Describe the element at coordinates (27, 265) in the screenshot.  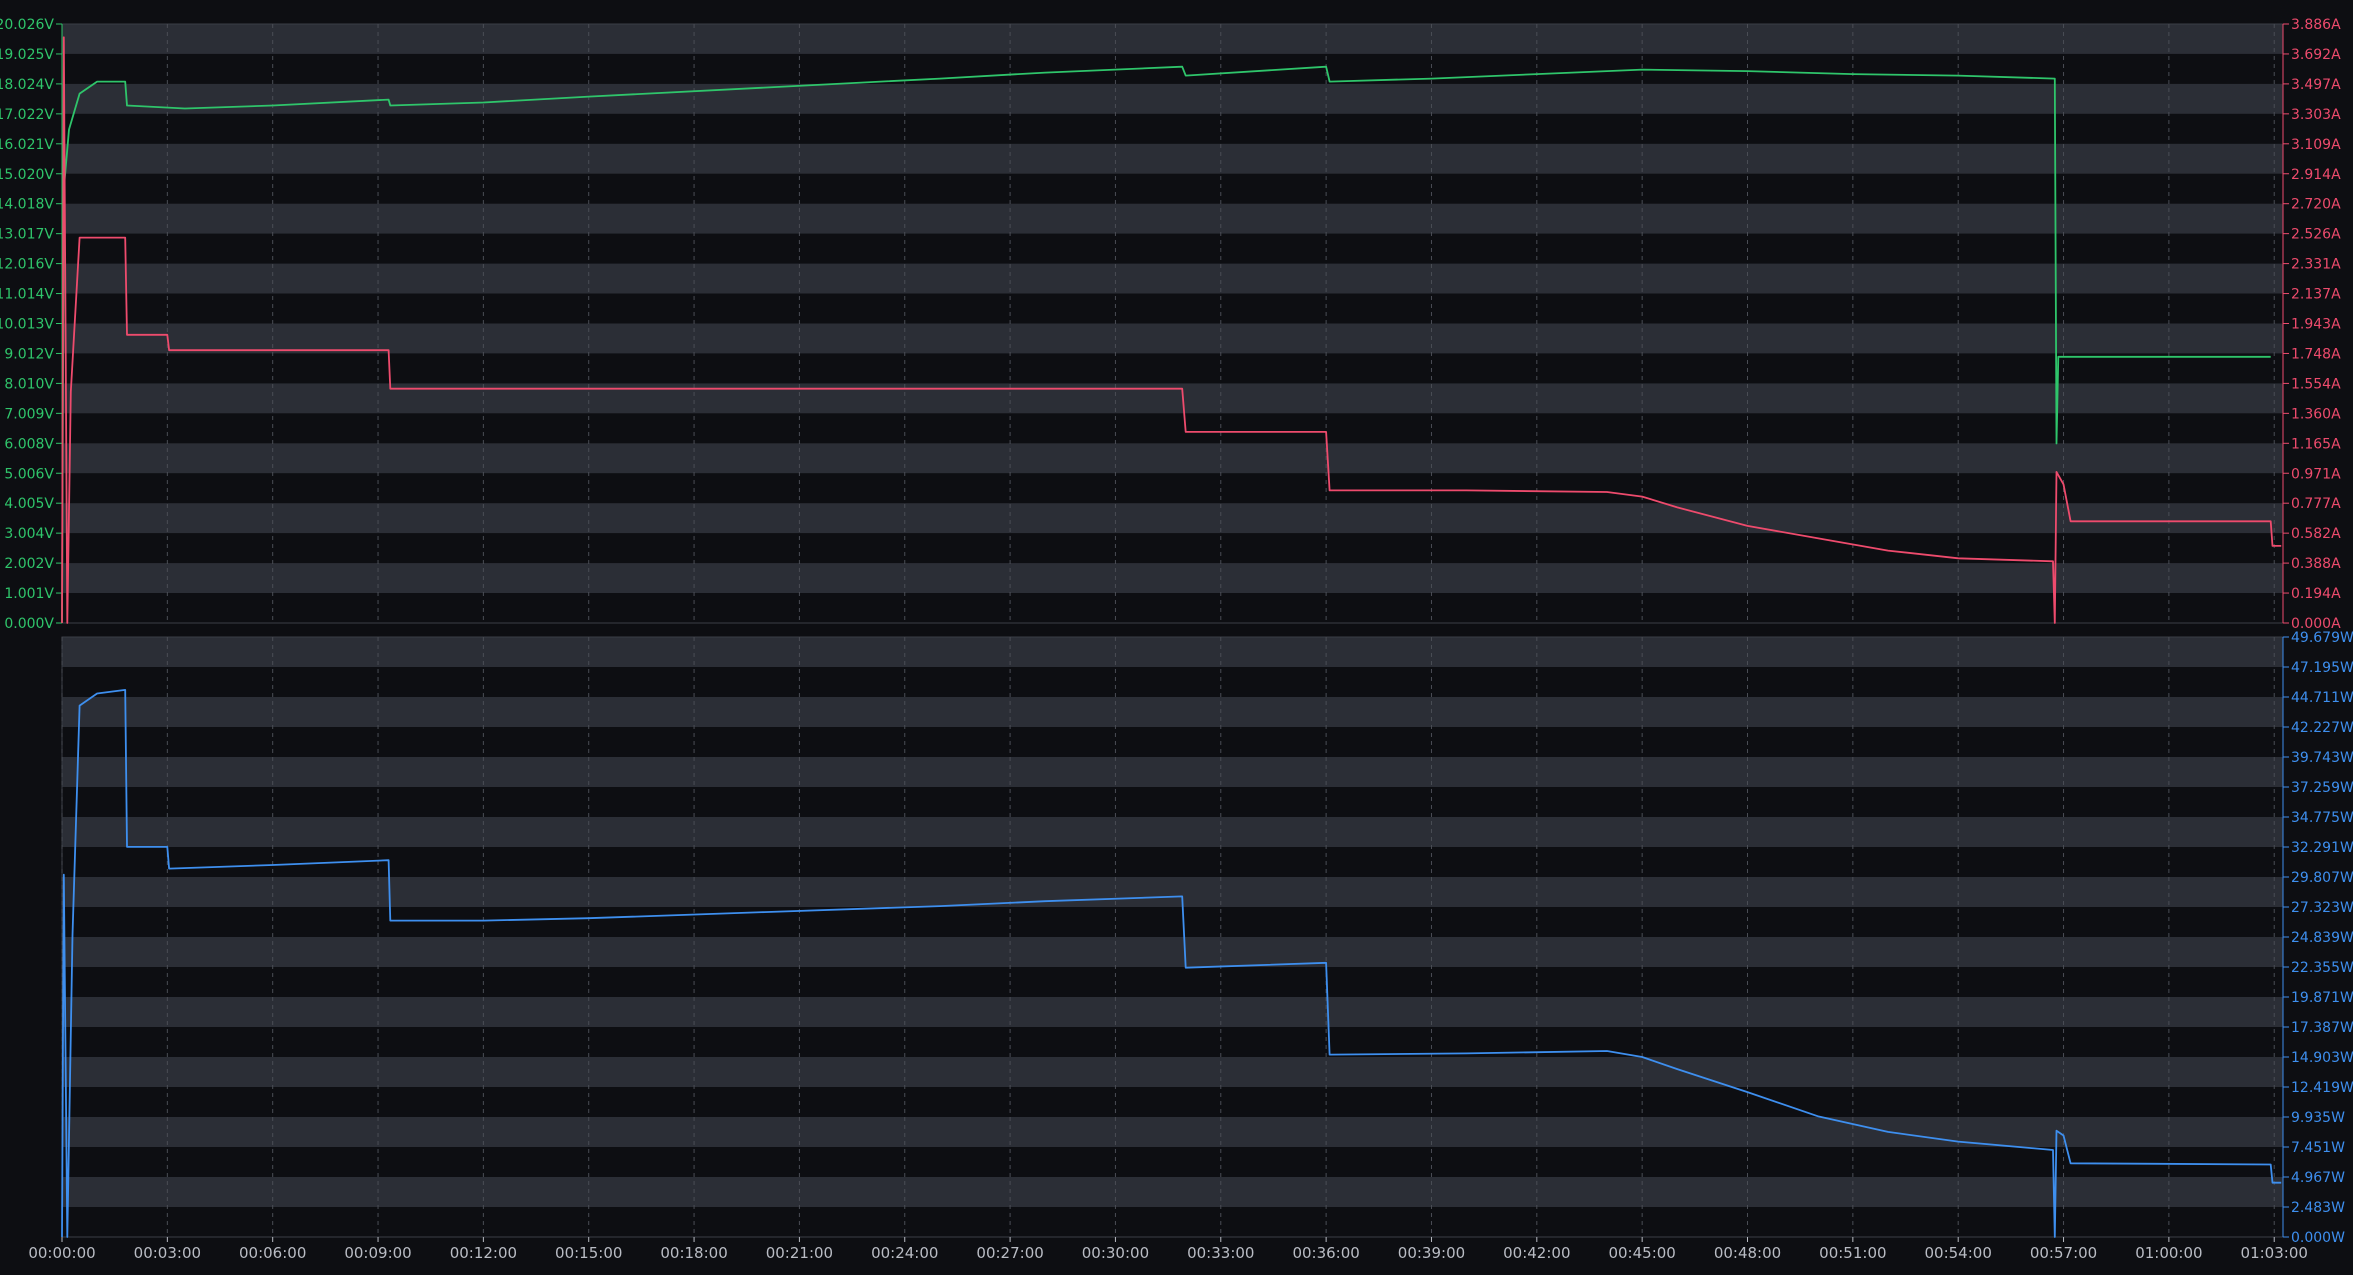
I see `left-axis-tick-label: 12.016V` at that location.